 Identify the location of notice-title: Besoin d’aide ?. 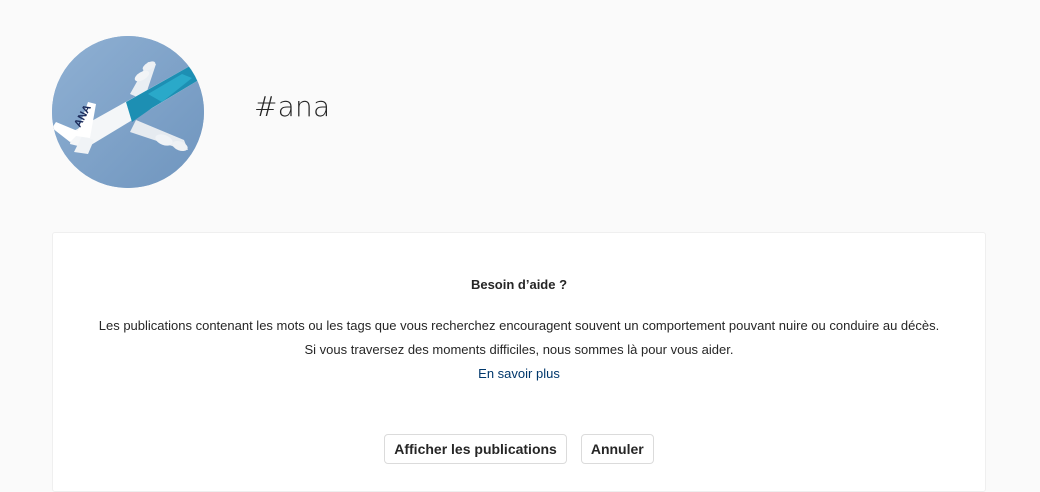
(519, 284).